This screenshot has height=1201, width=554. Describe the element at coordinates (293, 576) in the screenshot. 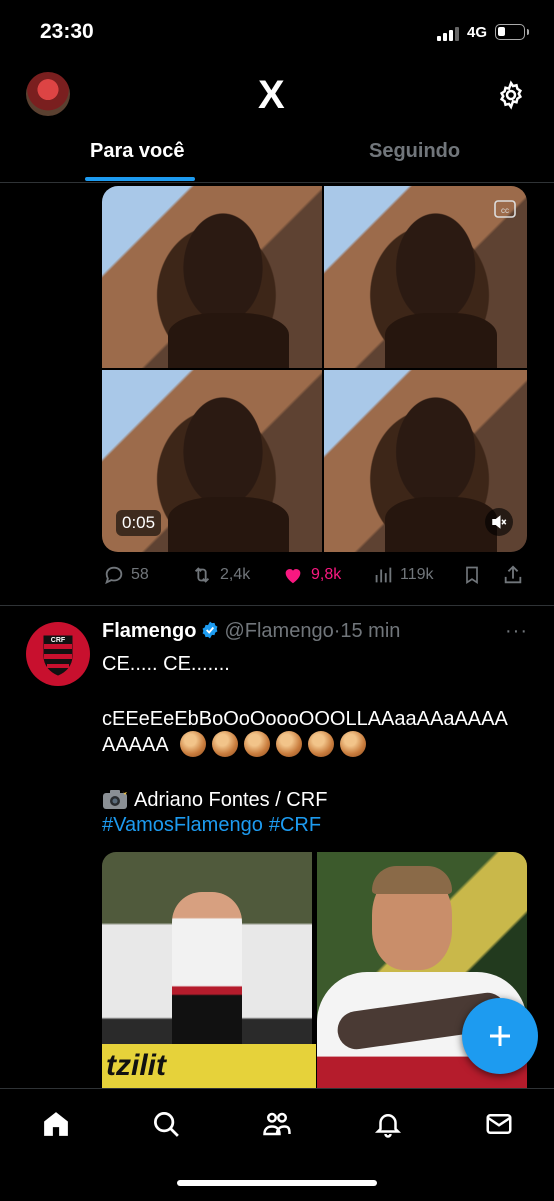

I see `heart-icon` at that location.